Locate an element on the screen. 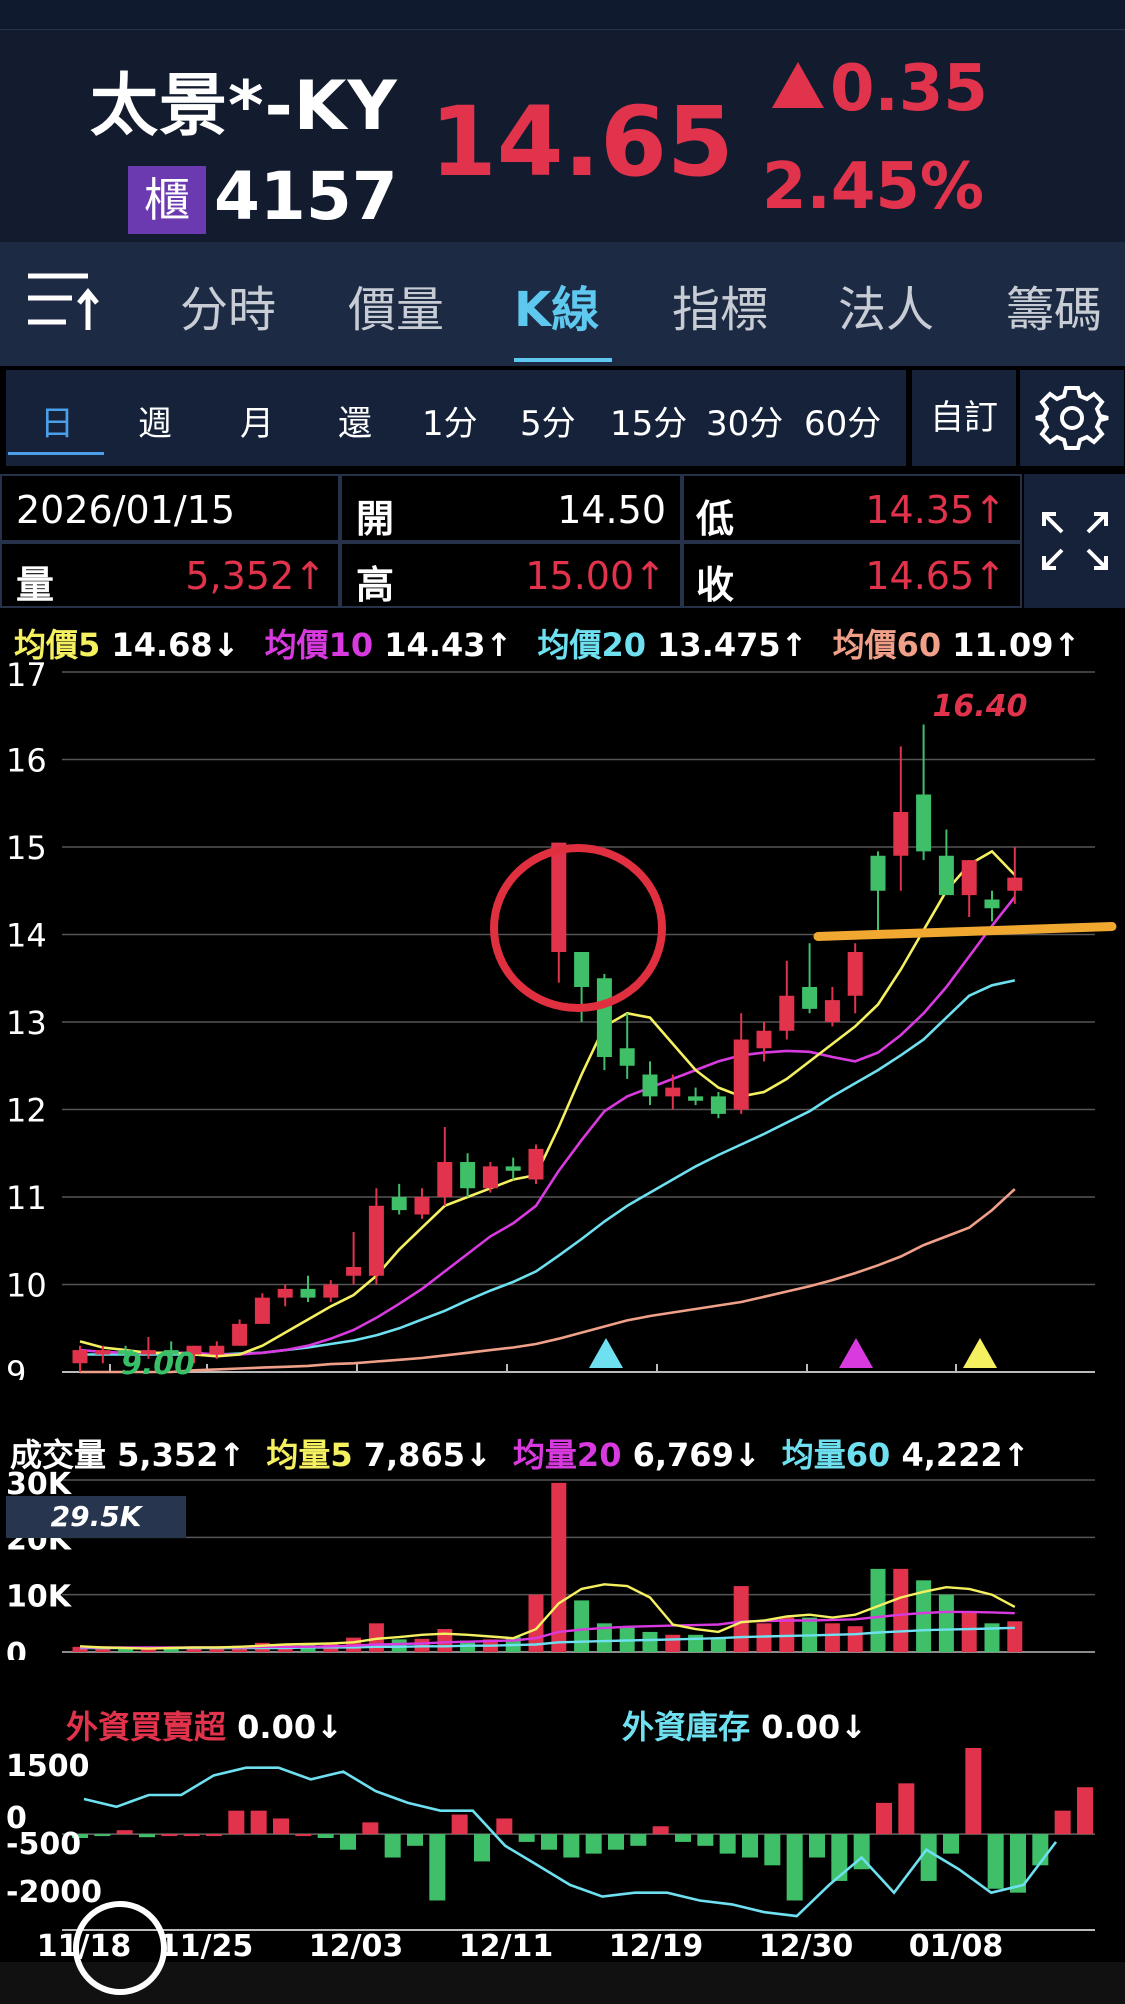  tab-price-volume: 價量 is located at coordinates (396, 305).